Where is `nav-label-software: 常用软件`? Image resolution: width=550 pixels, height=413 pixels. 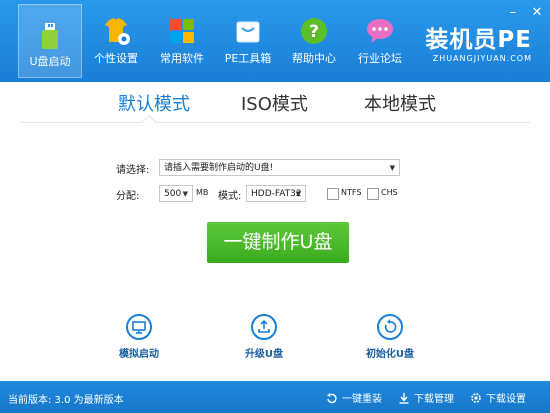
nav-label-software: 常用软件 is located at coordinates (182, 58).